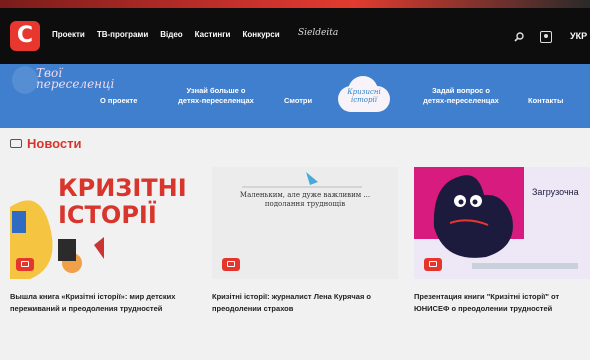 The height and width of the screenshot is (360, 590). I want to click on section-title: Новости, so click(54, 143).